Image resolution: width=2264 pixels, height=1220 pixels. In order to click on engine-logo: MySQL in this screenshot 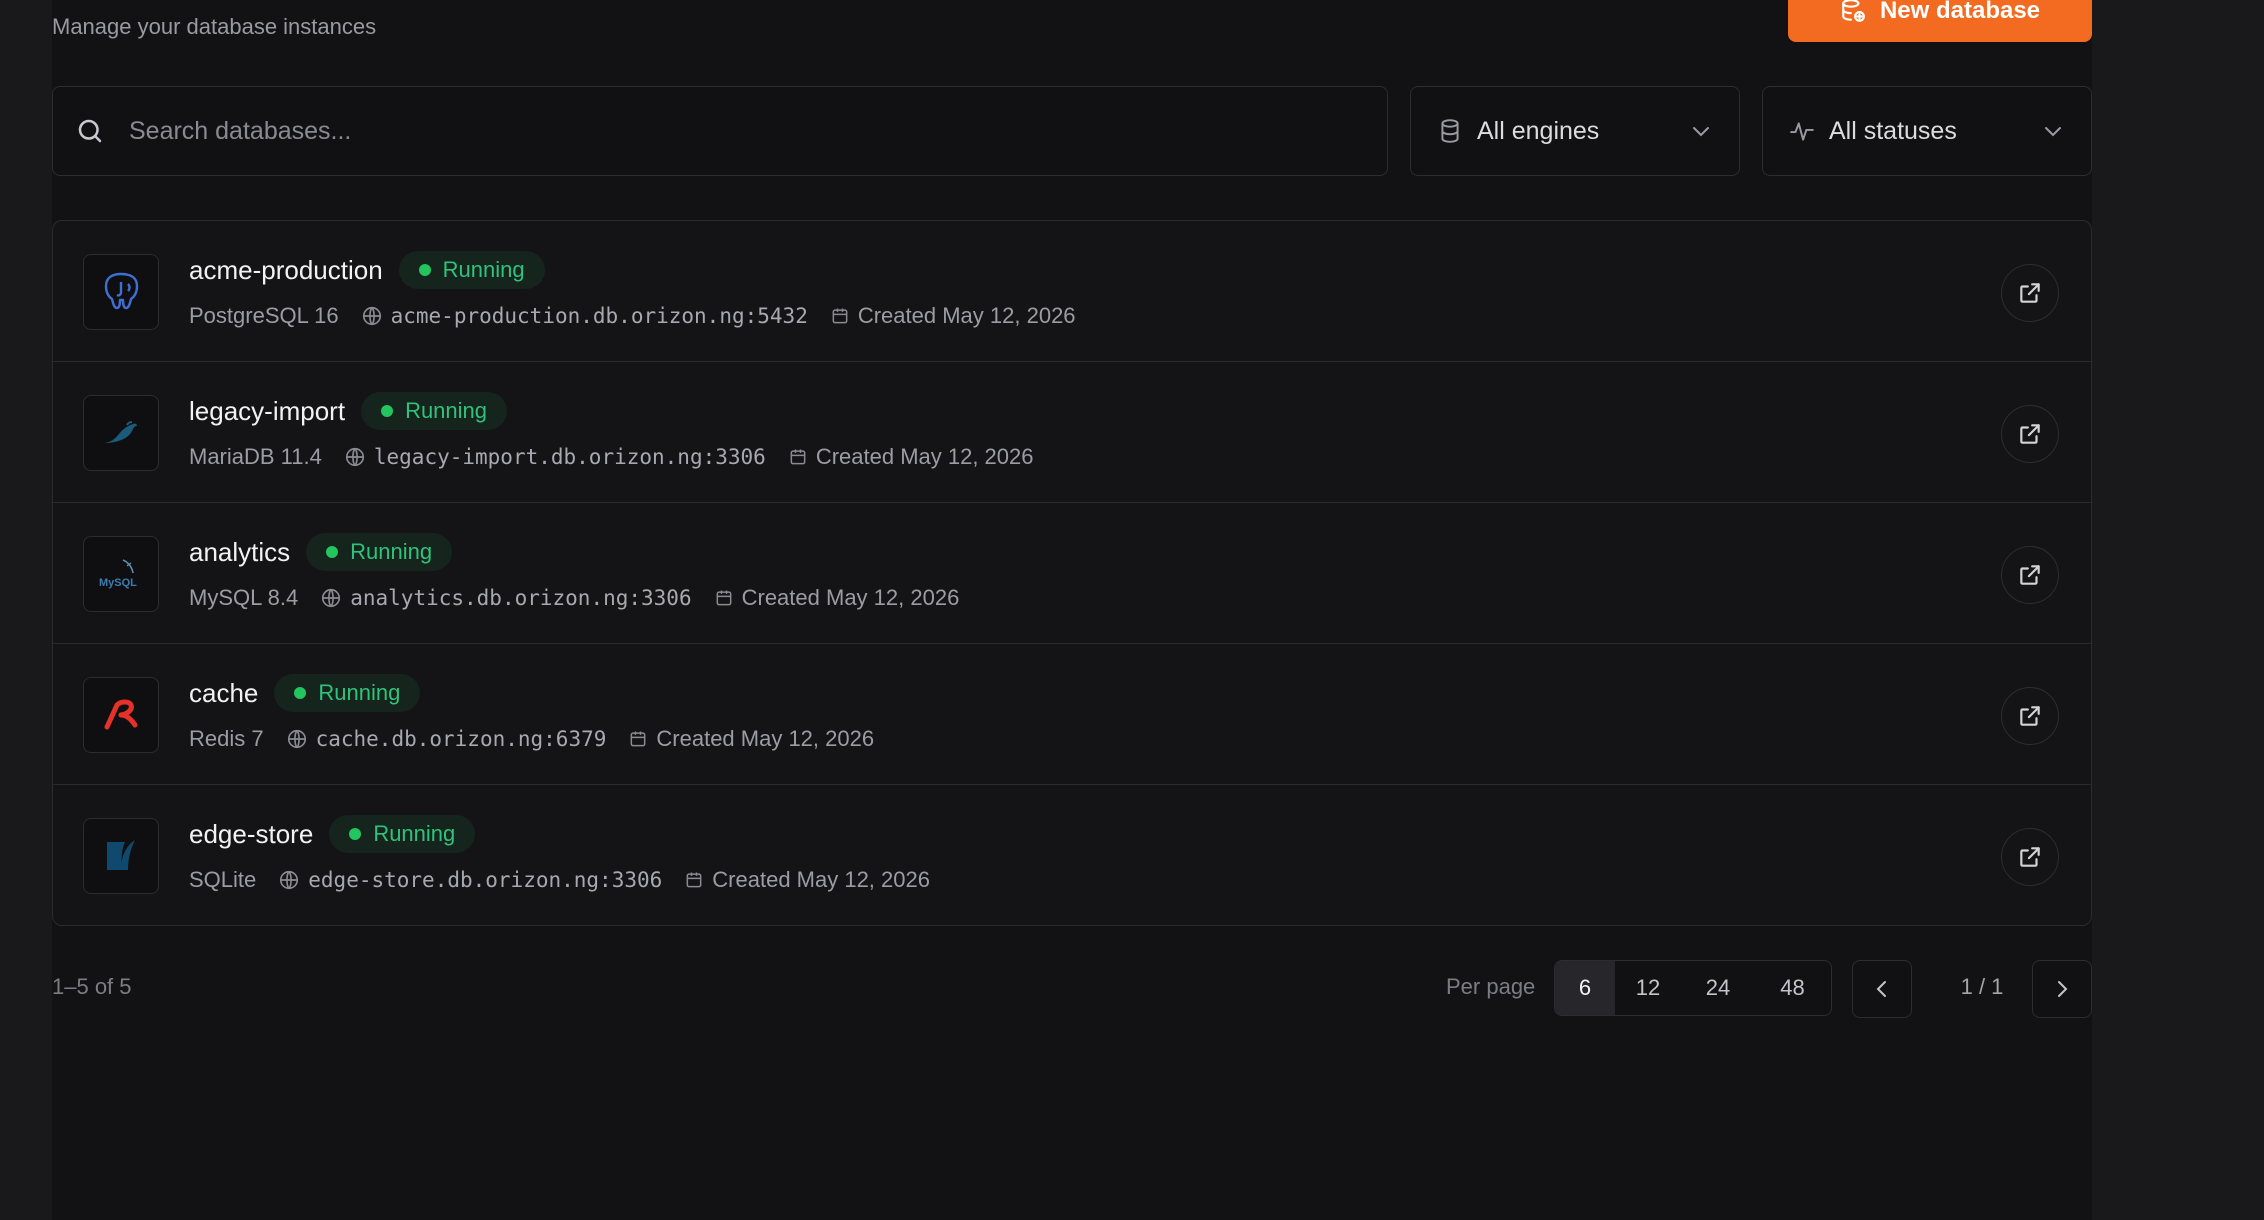, I will do `click(121, 574)`.